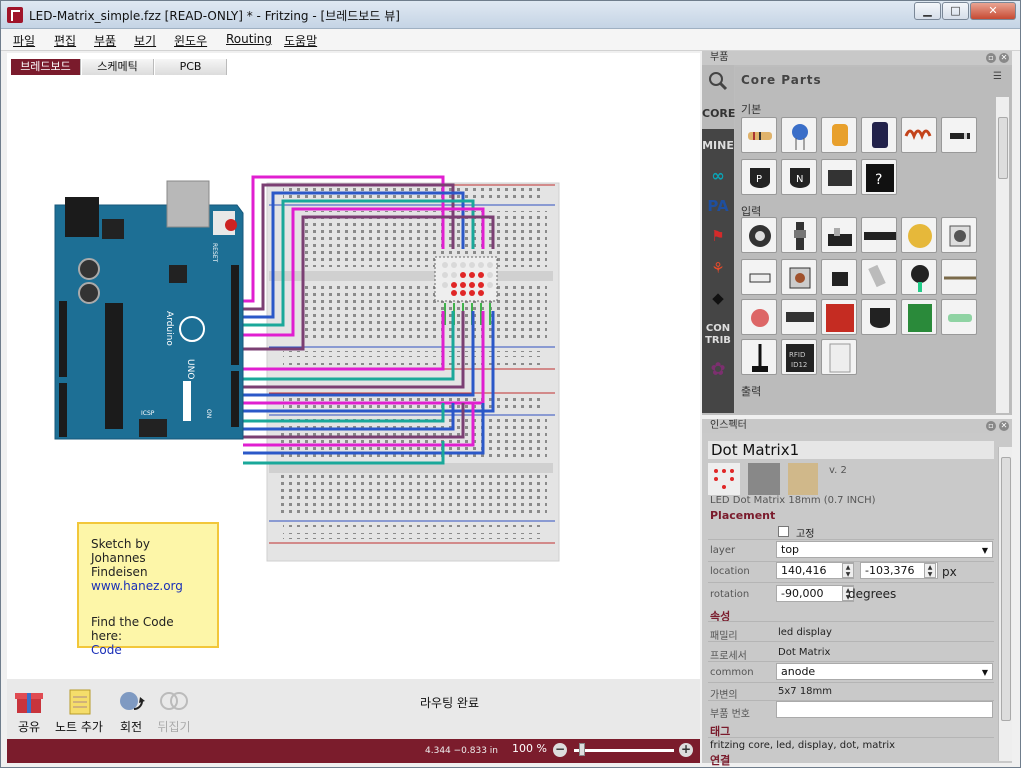  Describe the element at coordinates (718, 298) in the screenshot. I see `category-snootlab: ◆` at that location.